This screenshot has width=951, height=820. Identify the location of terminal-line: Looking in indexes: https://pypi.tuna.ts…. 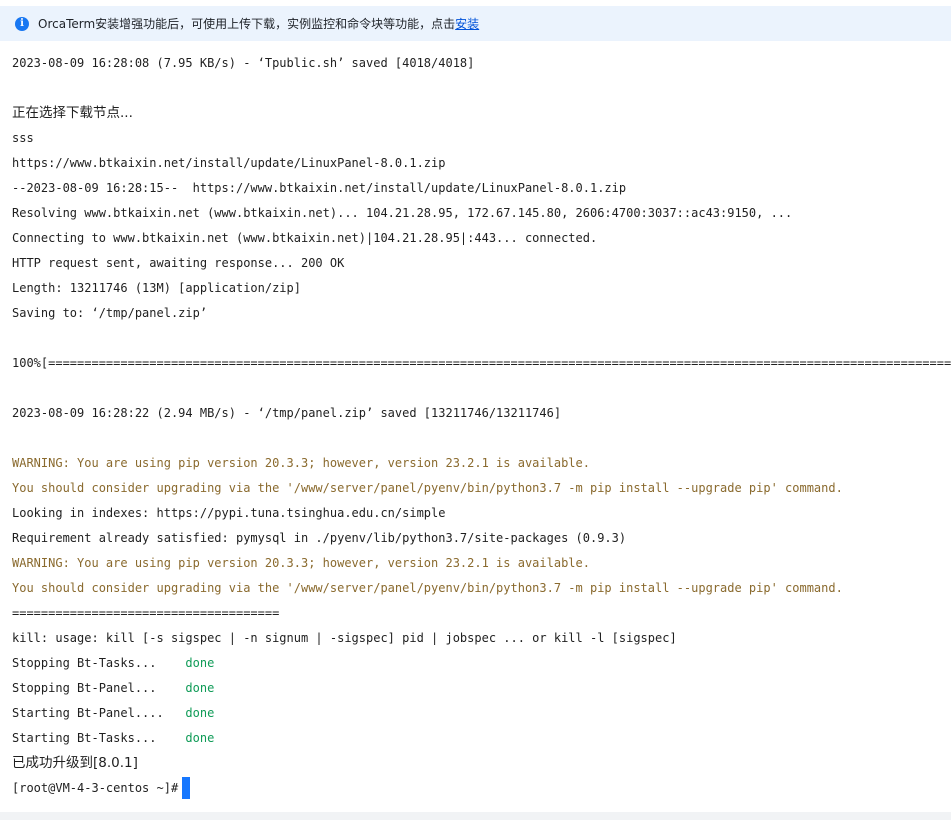
(229, 513).